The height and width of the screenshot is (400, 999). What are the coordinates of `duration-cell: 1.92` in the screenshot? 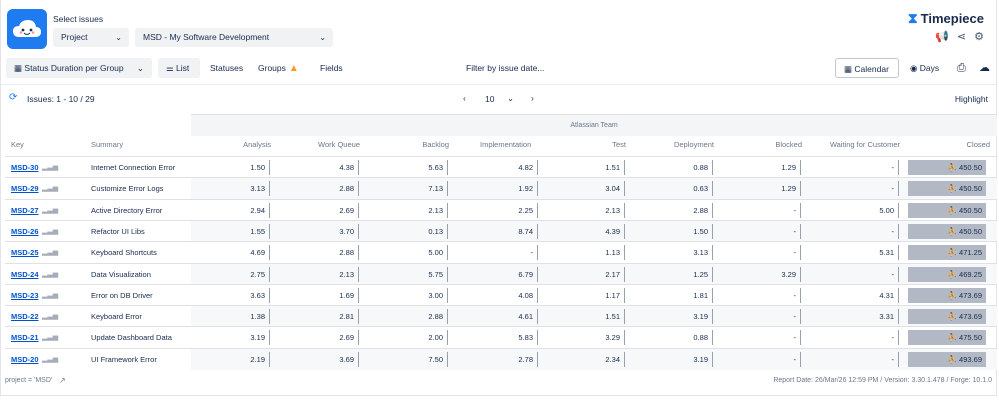 It's located at (525, 189).